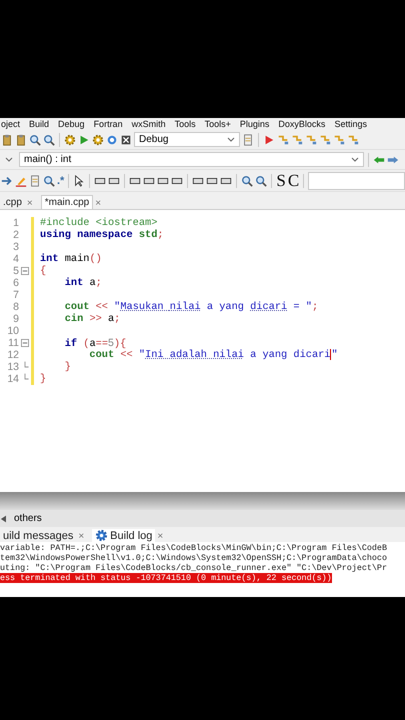 This screenshot has width=405, height=720. Describe the element at coordinates (15, 319) in the screenshot. I see `line-number: 9` at that location.